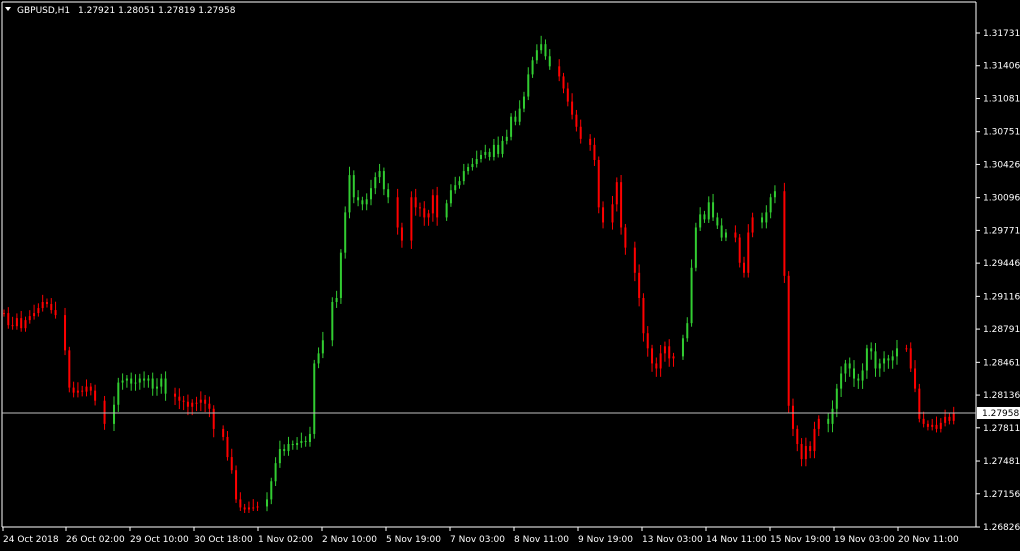 This screenshot has height=551, width=1020. What do you see at coordinates (1001, 297) in the screenshot?
I see `price-tick-label: 1.29116` at bounding box center [1001, 297].